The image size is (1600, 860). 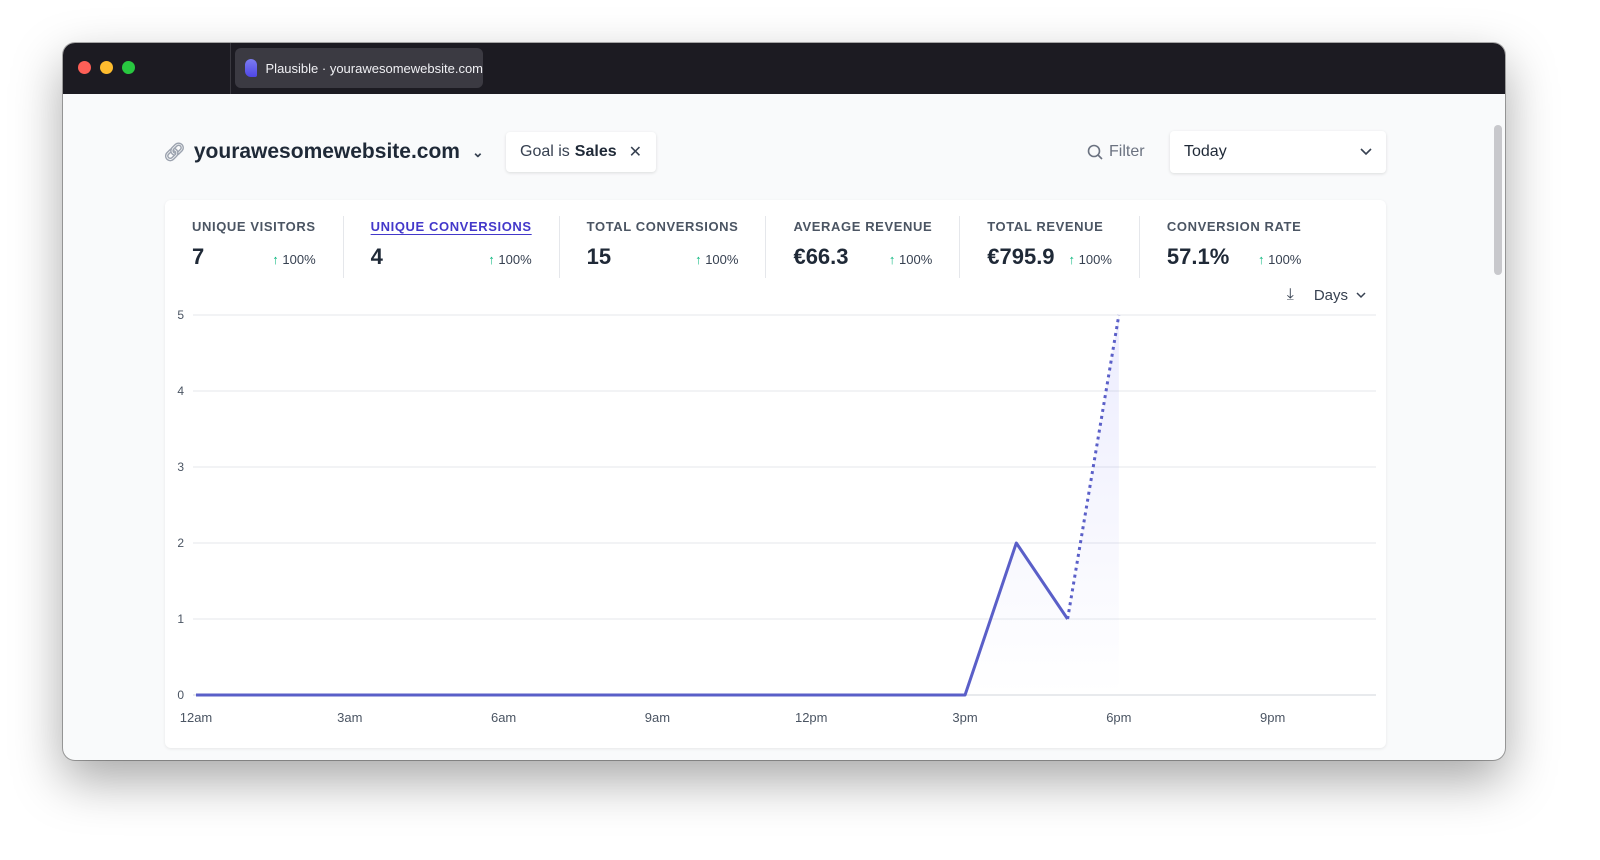 What do you see at coordinates (198, 256) in the screenshot?
I see `metric-value: 7` at bounding box center [198, 256].